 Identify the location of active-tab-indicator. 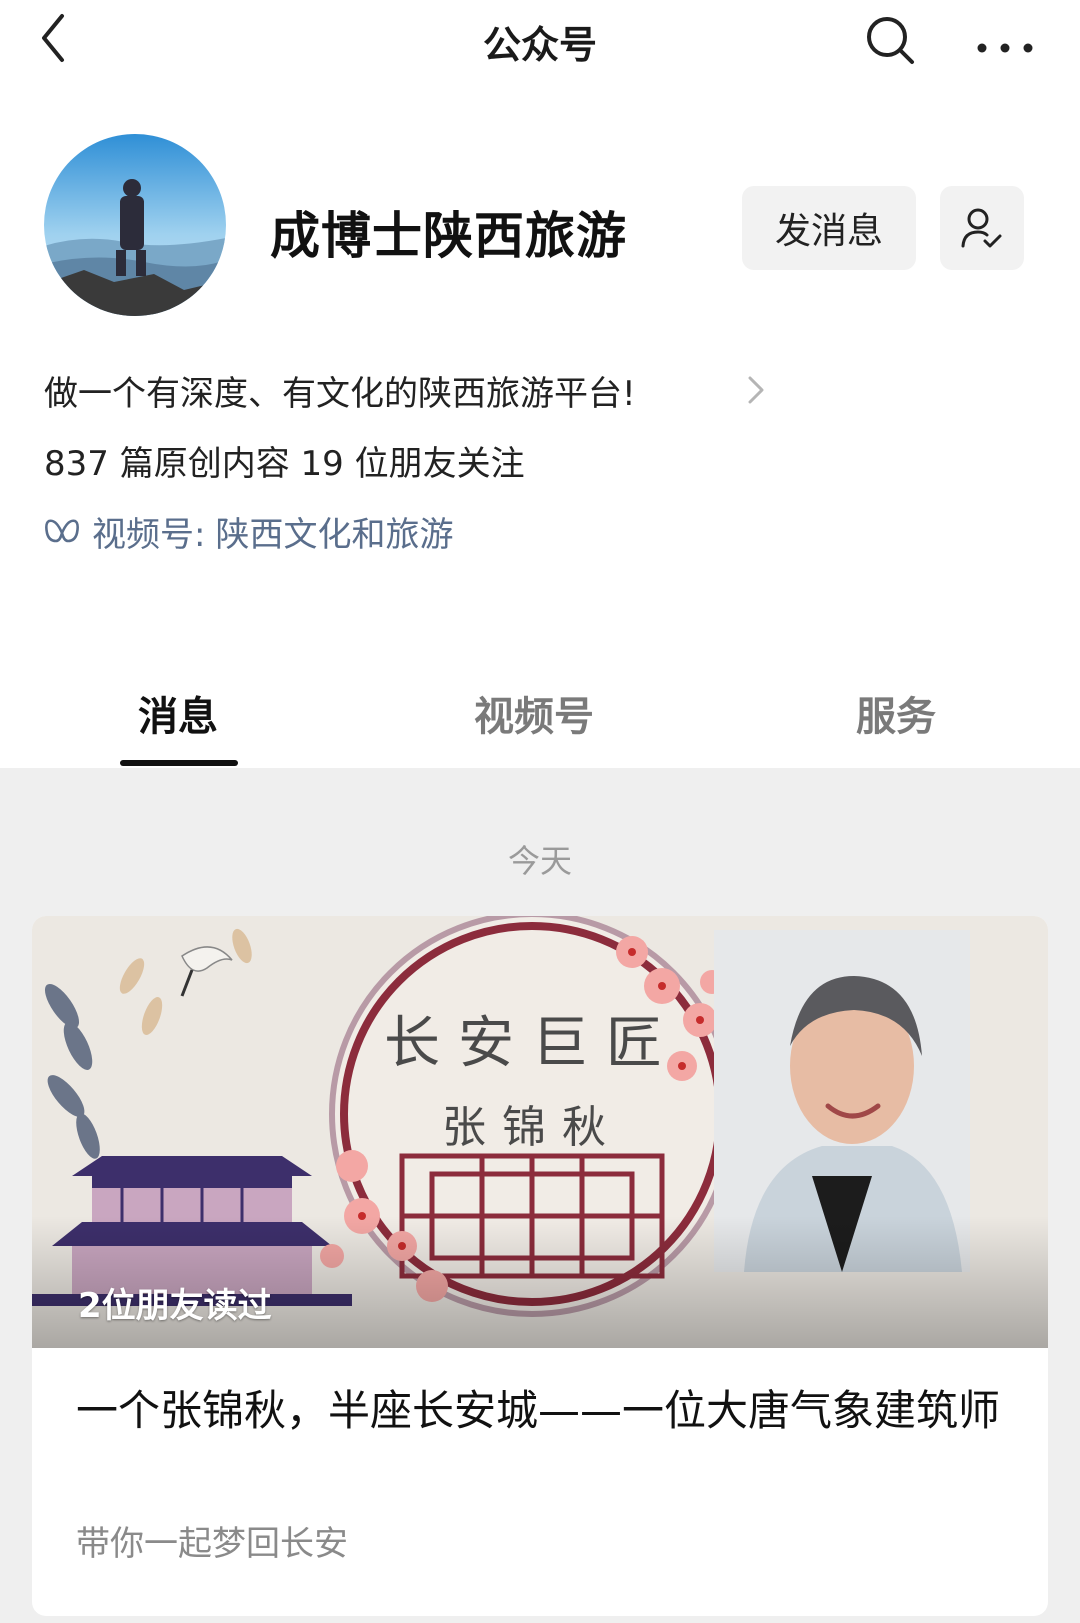
(179, 763).